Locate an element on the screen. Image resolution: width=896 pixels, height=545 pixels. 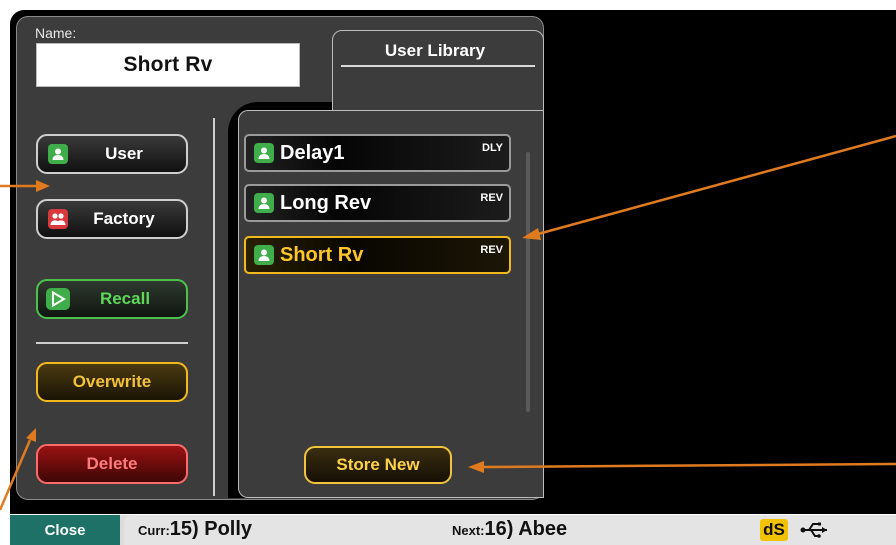
annotation-arrow-store-new is located at coordinates (689, 465).